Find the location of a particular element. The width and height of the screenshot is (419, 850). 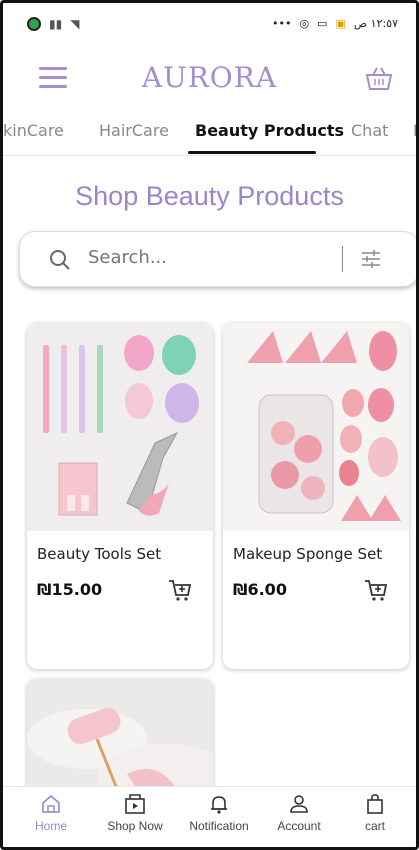

account-icon is located at coordinates (299, 804).